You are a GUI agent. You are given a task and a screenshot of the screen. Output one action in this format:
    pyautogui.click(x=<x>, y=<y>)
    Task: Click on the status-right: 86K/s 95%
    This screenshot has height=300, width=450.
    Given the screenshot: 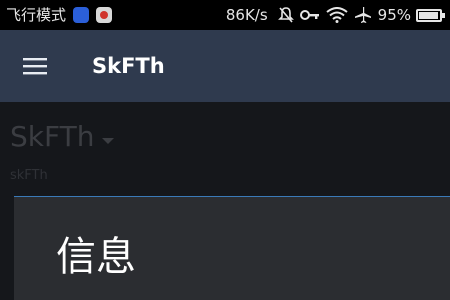 What is the action you would take?
    pyautogui.click(x=336, y=15)
    